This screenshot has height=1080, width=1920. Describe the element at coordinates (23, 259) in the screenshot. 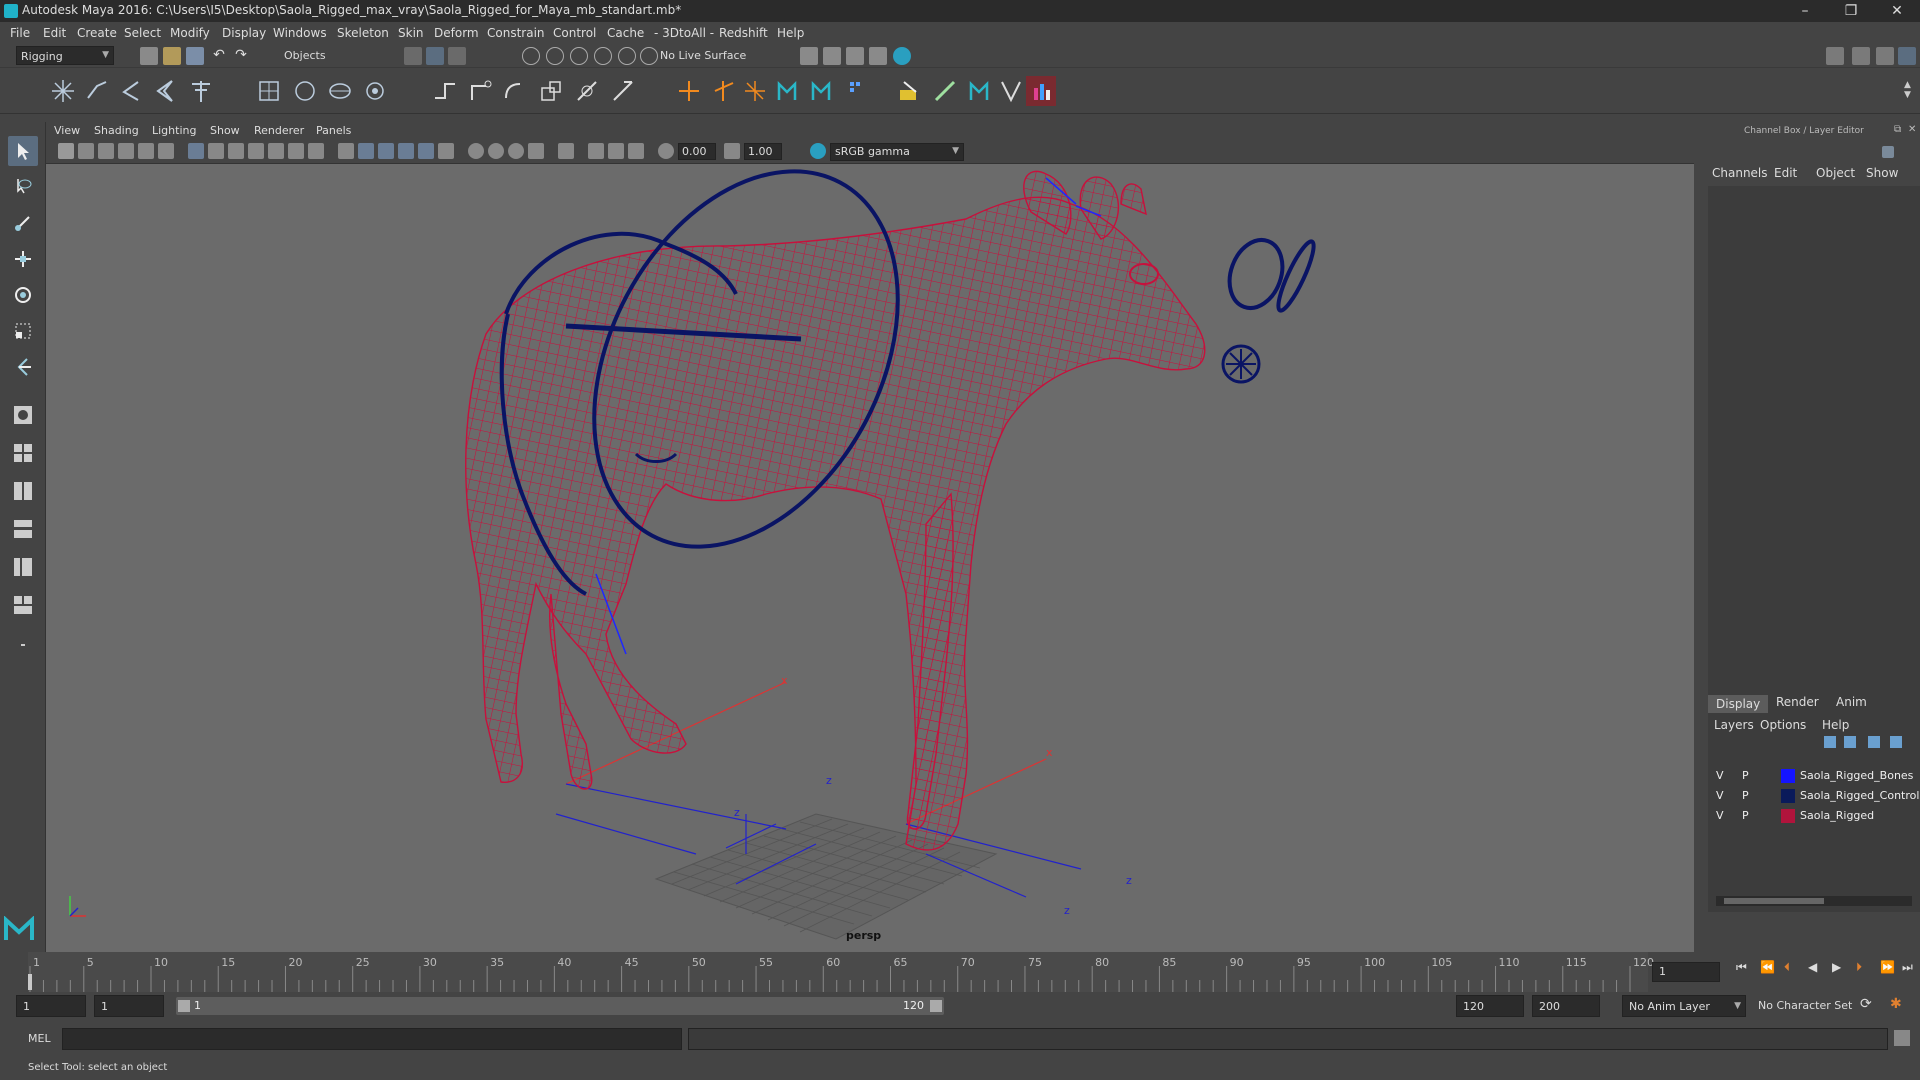

I see `move-tool-icon` at that location.